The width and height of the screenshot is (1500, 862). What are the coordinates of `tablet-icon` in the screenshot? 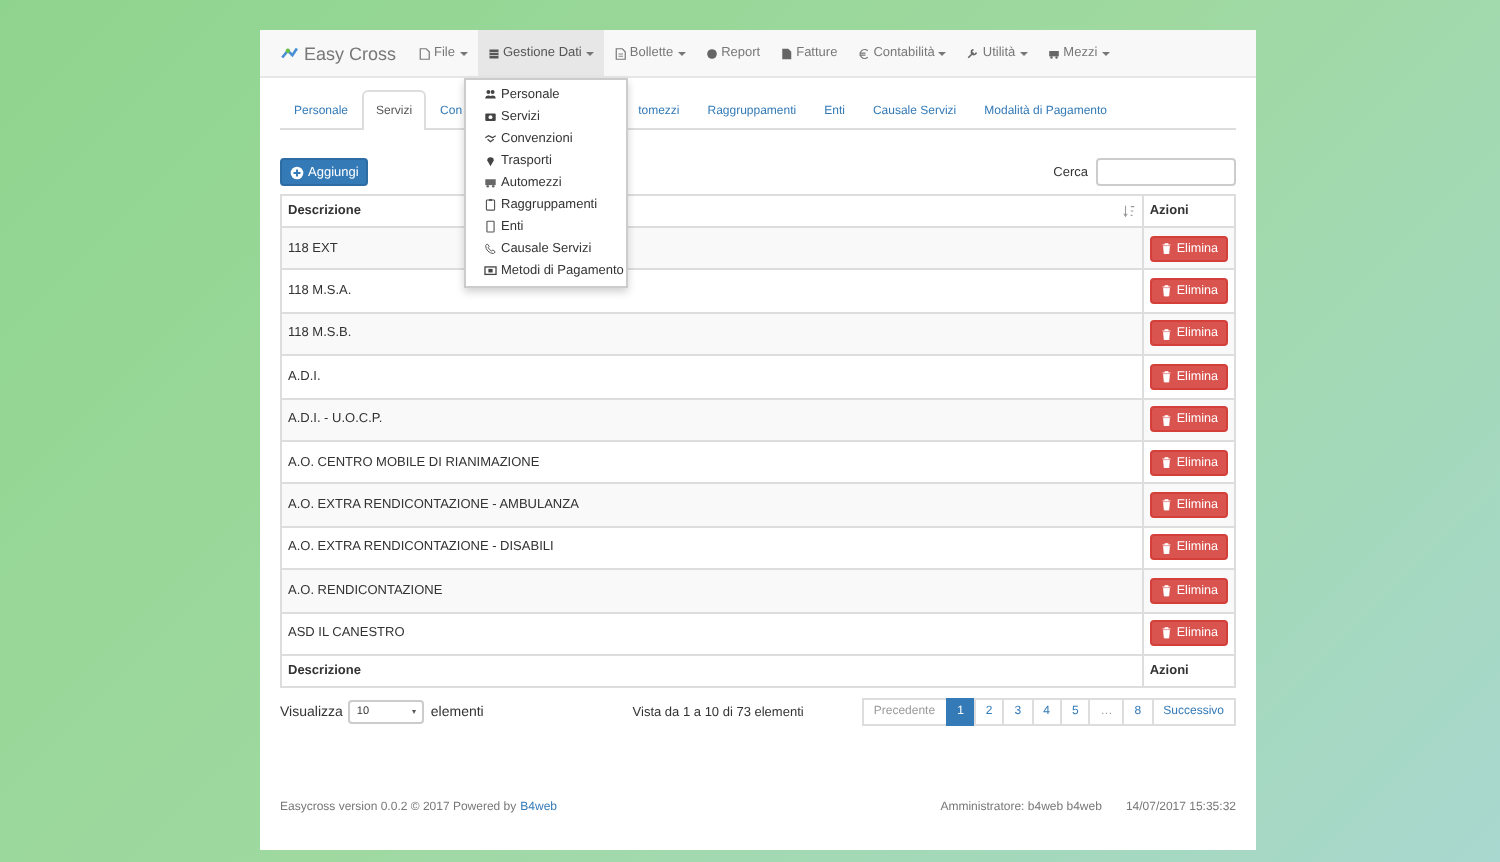 It's located at (490, 227).